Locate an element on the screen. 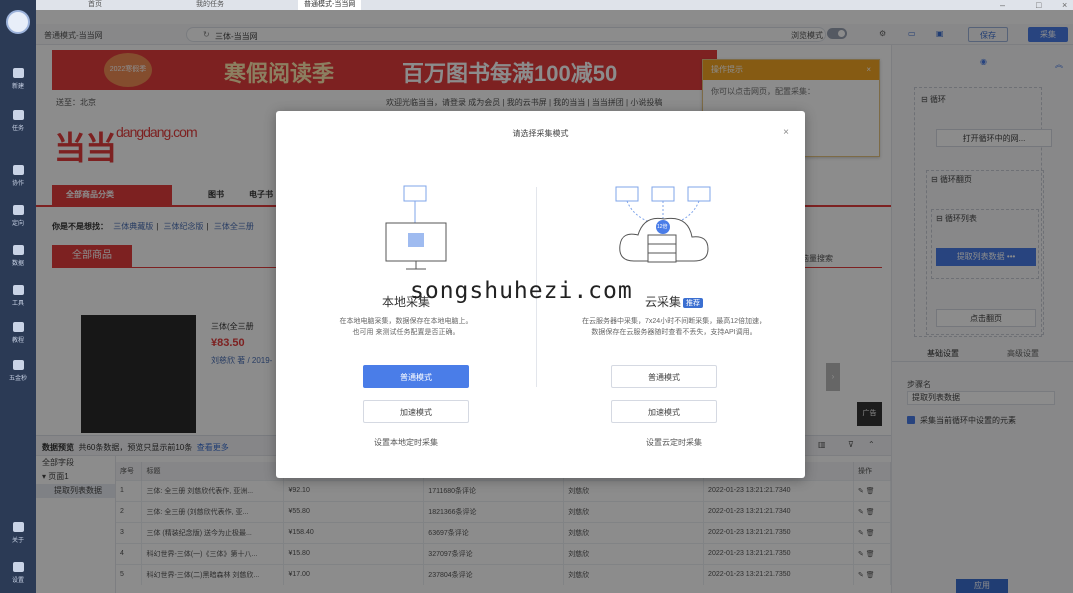 This screenshot has width=1073, height=593. minimize-icon: – is located at coordinates (1002, 5).